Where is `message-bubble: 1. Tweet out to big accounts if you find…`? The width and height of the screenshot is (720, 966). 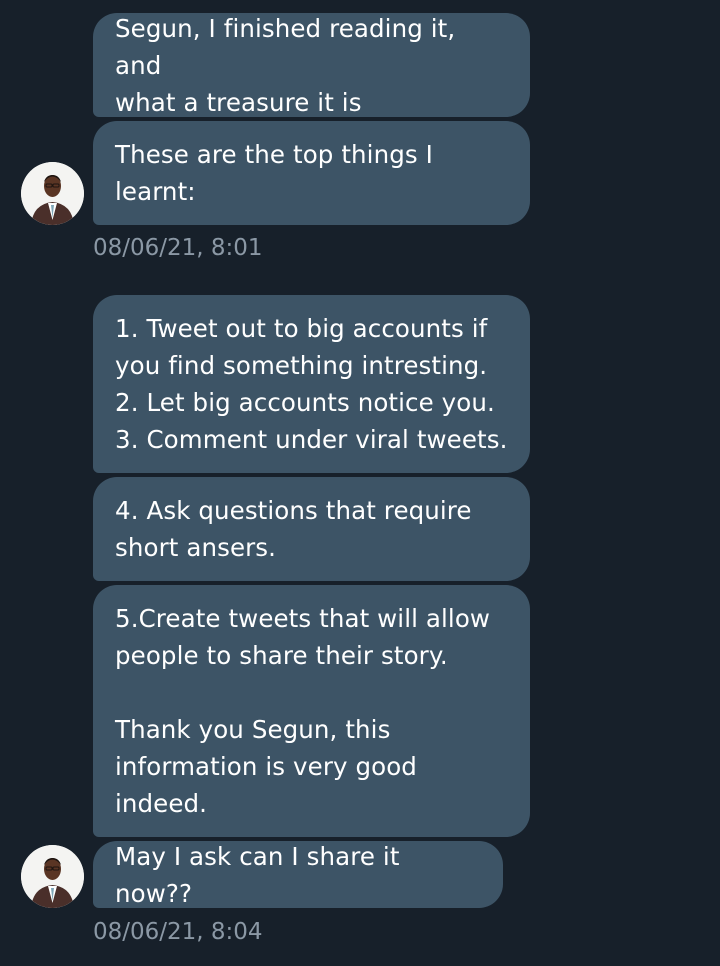
message-bubble: 1. Tweet out to big accounts if you find… is located at coordinates (311, 384).